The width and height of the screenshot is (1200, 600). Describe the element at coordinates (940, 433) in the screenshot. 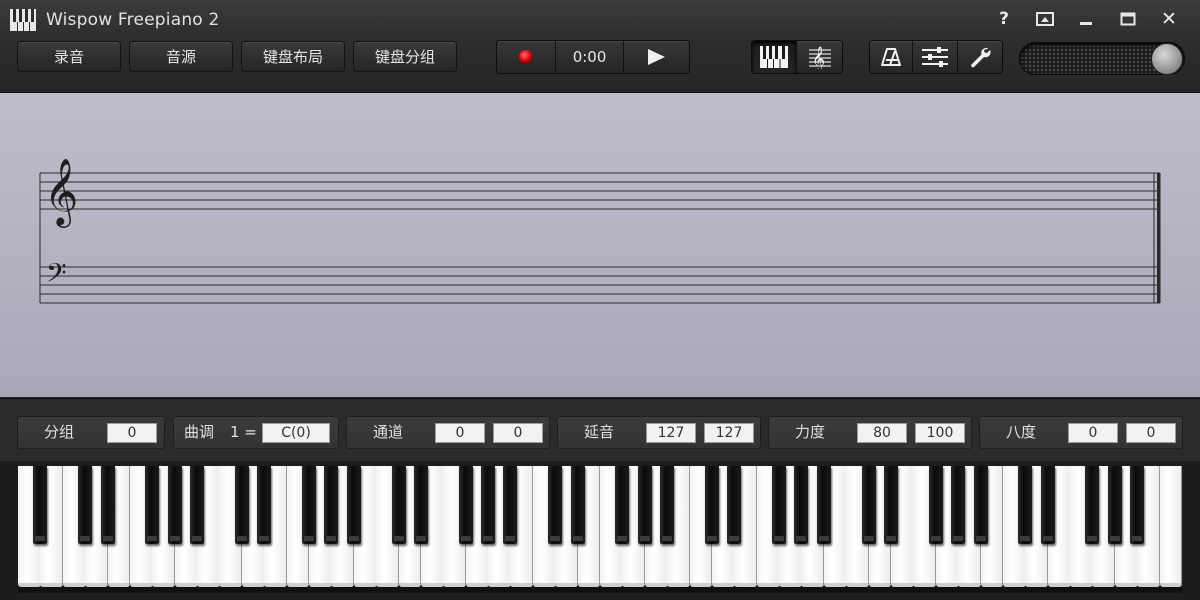

I see `velocity-value-2: 100` at that location.